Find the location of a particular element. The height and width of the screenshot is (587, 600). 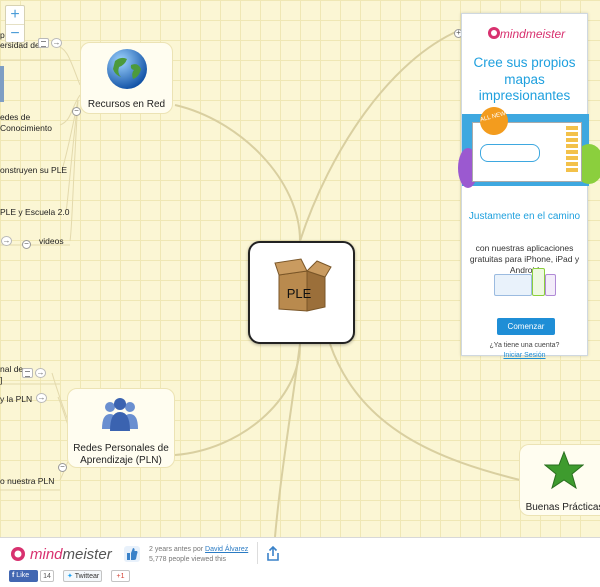

topic-buenas-practicas: Buenas Prácticas is located at coordinates (559, 480).